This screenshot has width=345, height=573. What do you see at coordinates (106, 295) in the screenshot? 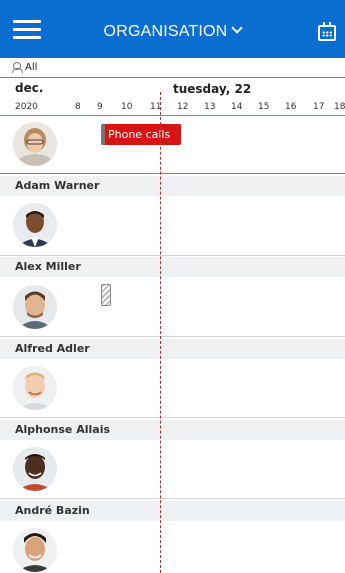
I see `event-block` at bounding box center [106, 295].